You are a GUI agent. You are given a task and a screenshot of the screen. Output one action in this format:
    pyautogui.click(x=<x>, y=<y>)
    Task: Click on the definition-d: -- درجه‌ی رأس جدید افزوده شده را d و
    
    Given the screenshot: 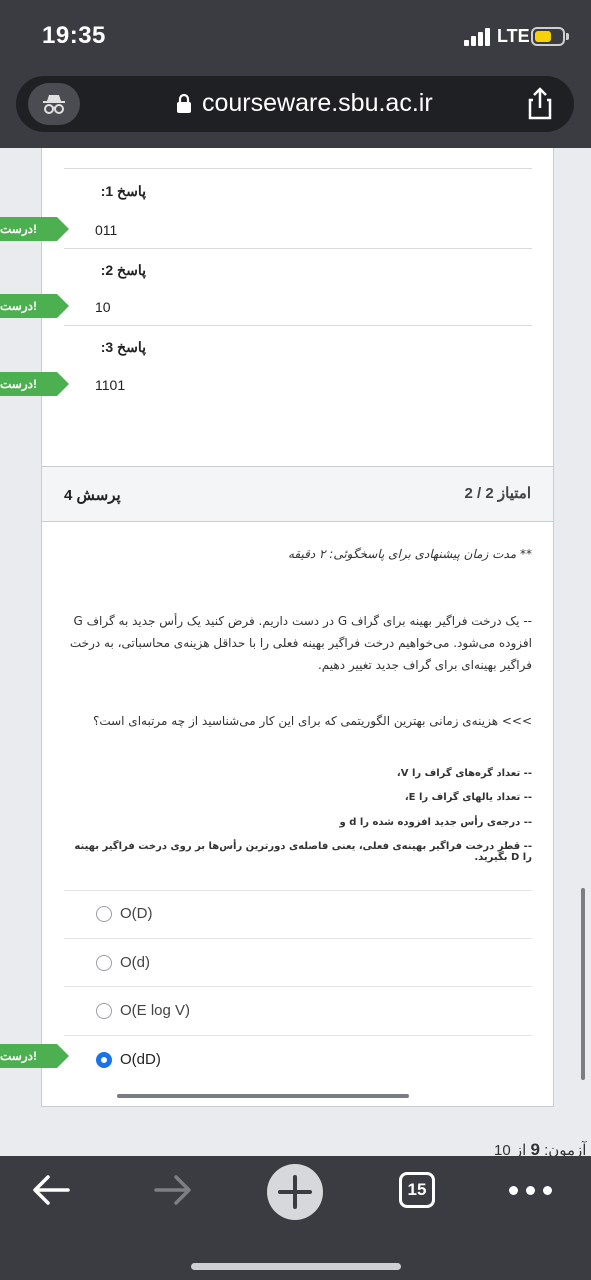 What is the action you would take?
    pyautogui.click(x=435, y=822)
    